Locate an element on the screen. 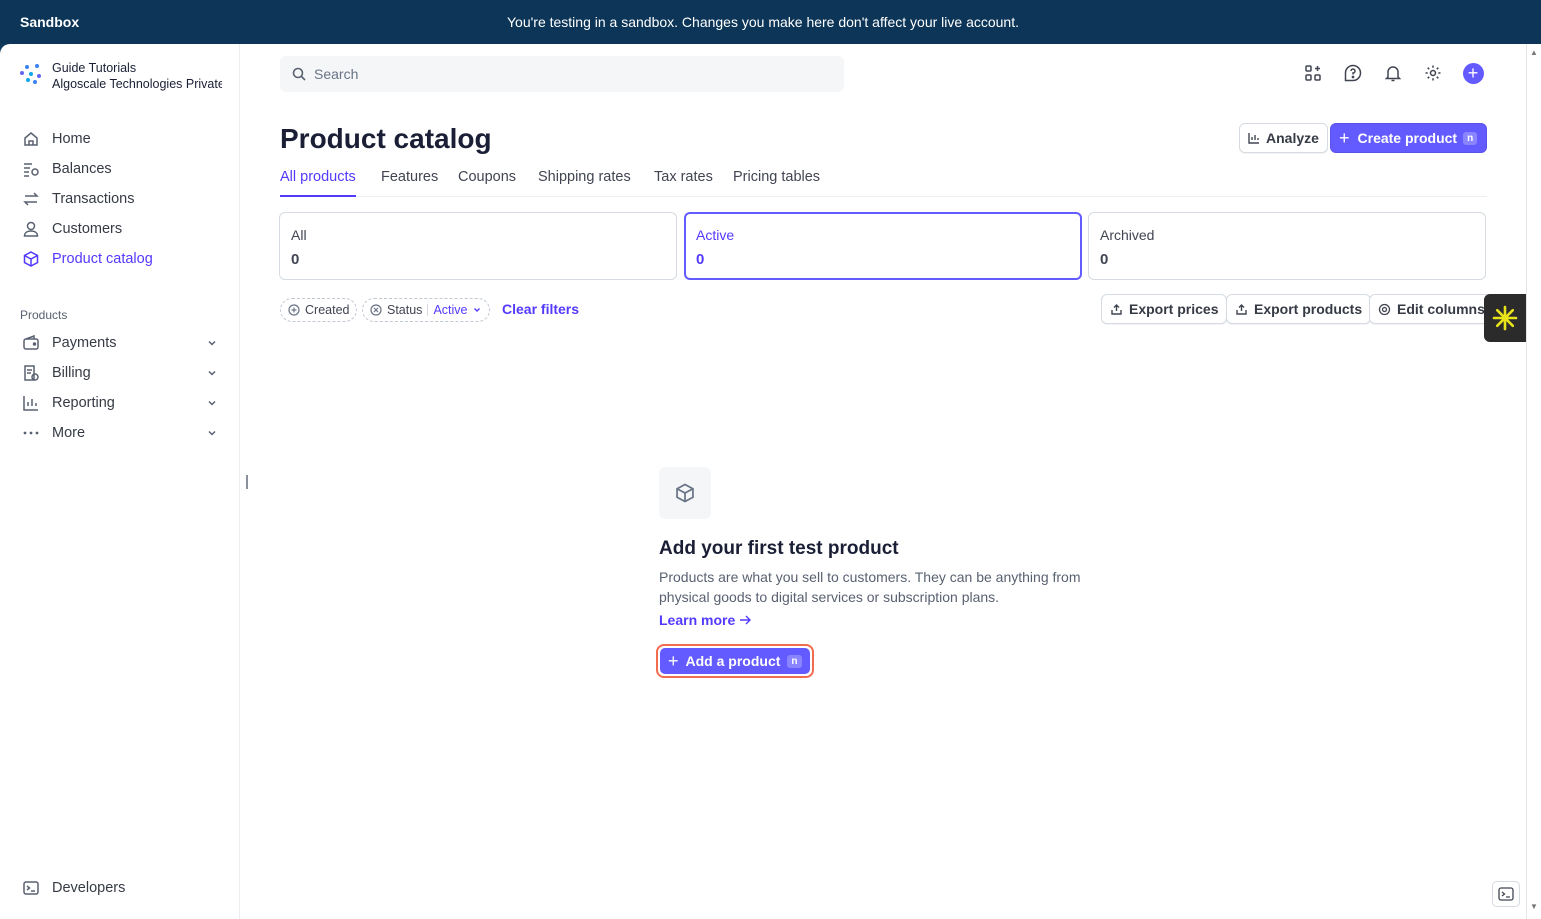 This screenshot has width=1541, height=919. settings-button is located at coordinates (1433, 73).